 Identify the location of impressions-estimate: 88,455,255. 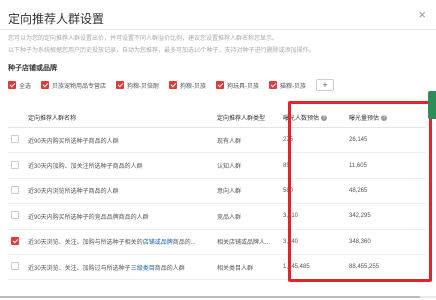
(386, 267).